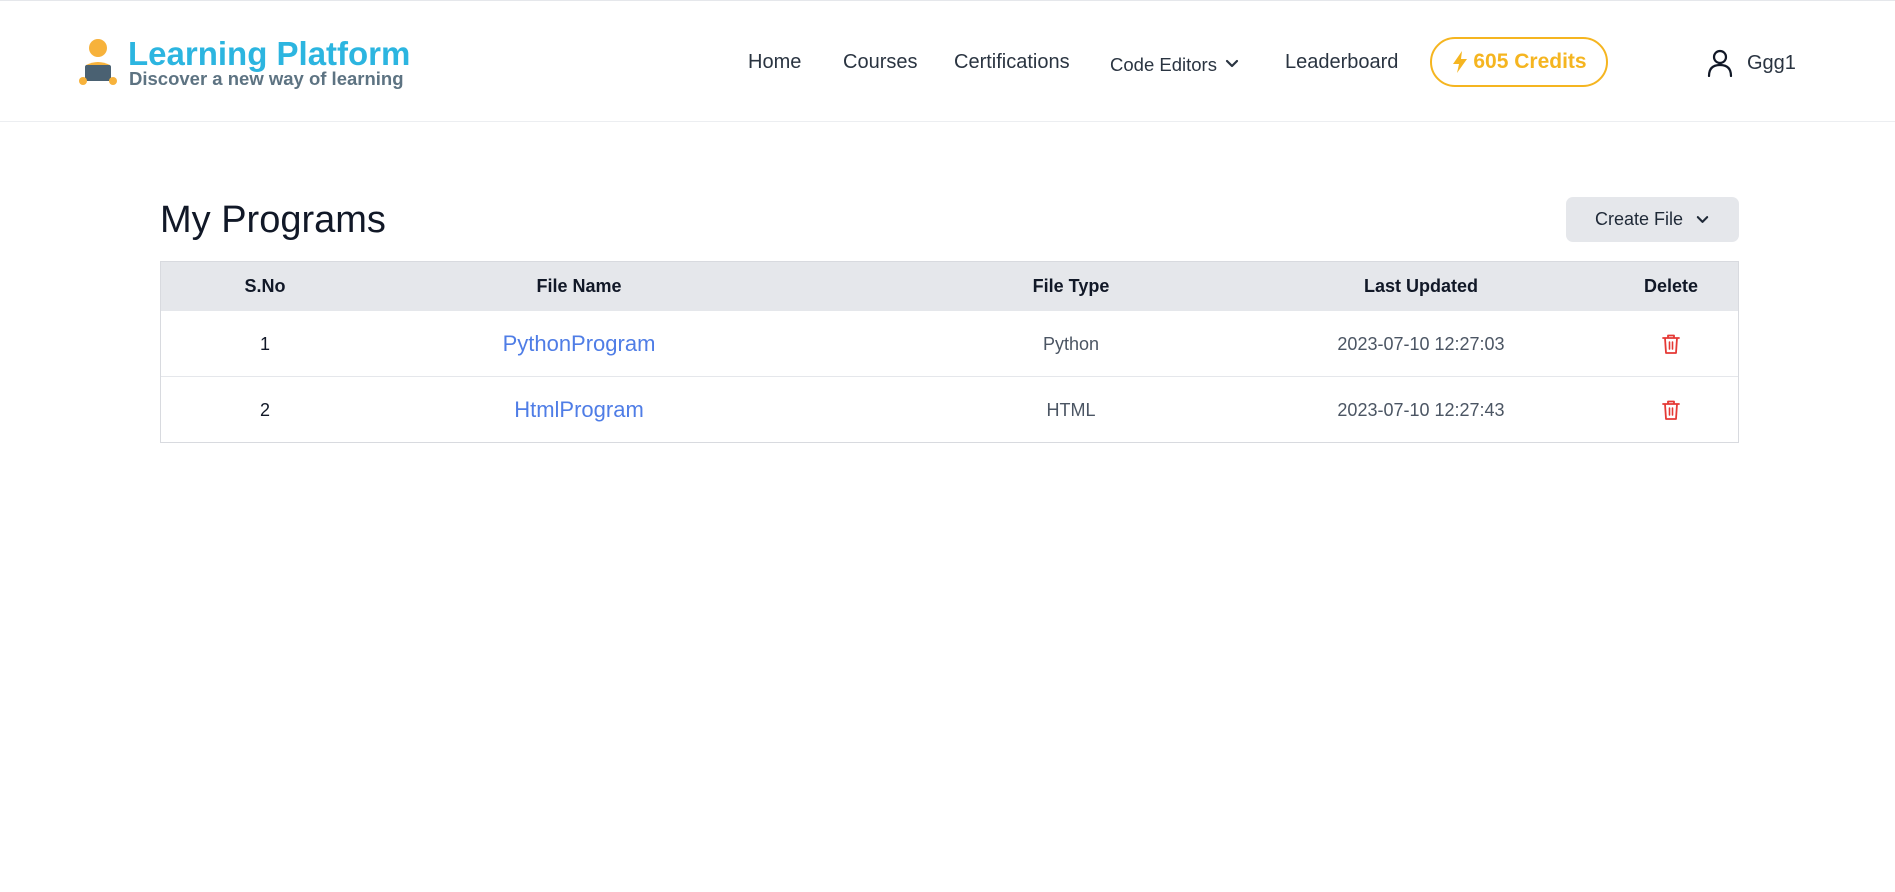 Image resolution: width=1895 pixels, height=892 pixels. Describe the element at coordinates (1530, 61) in the screenshot. I see `credits-label: 605 Credits` at that location.